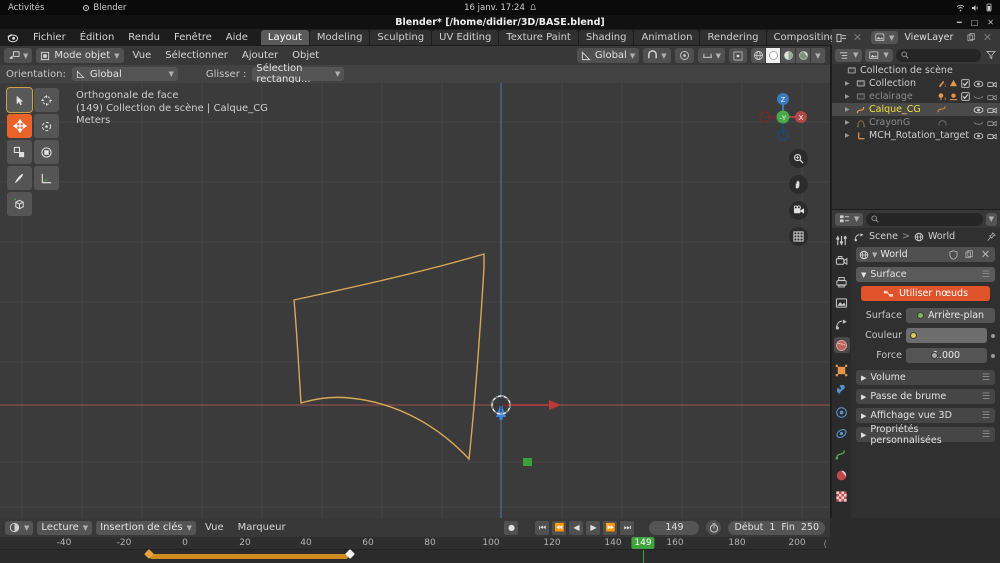 The image size is (1000, 563). What do you see at coordinates (527, 462) in the screenshot?
I see `object-origin-marker` at bounding box center [527, 462].